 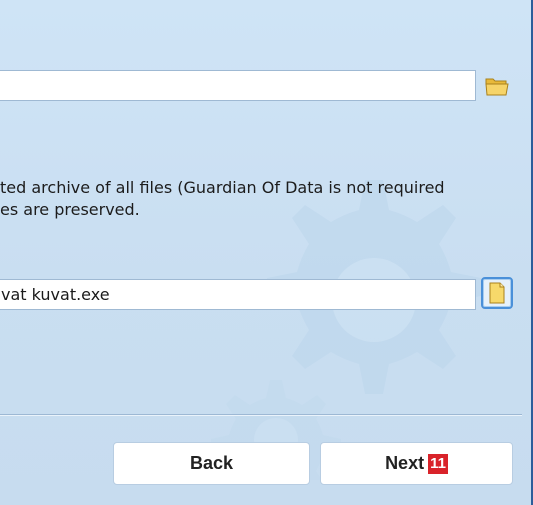 What do you see at coordinates (70, 209) in the screenshot?
I see `description-line-2: es are preserved.` at bounding box center [70, 209].